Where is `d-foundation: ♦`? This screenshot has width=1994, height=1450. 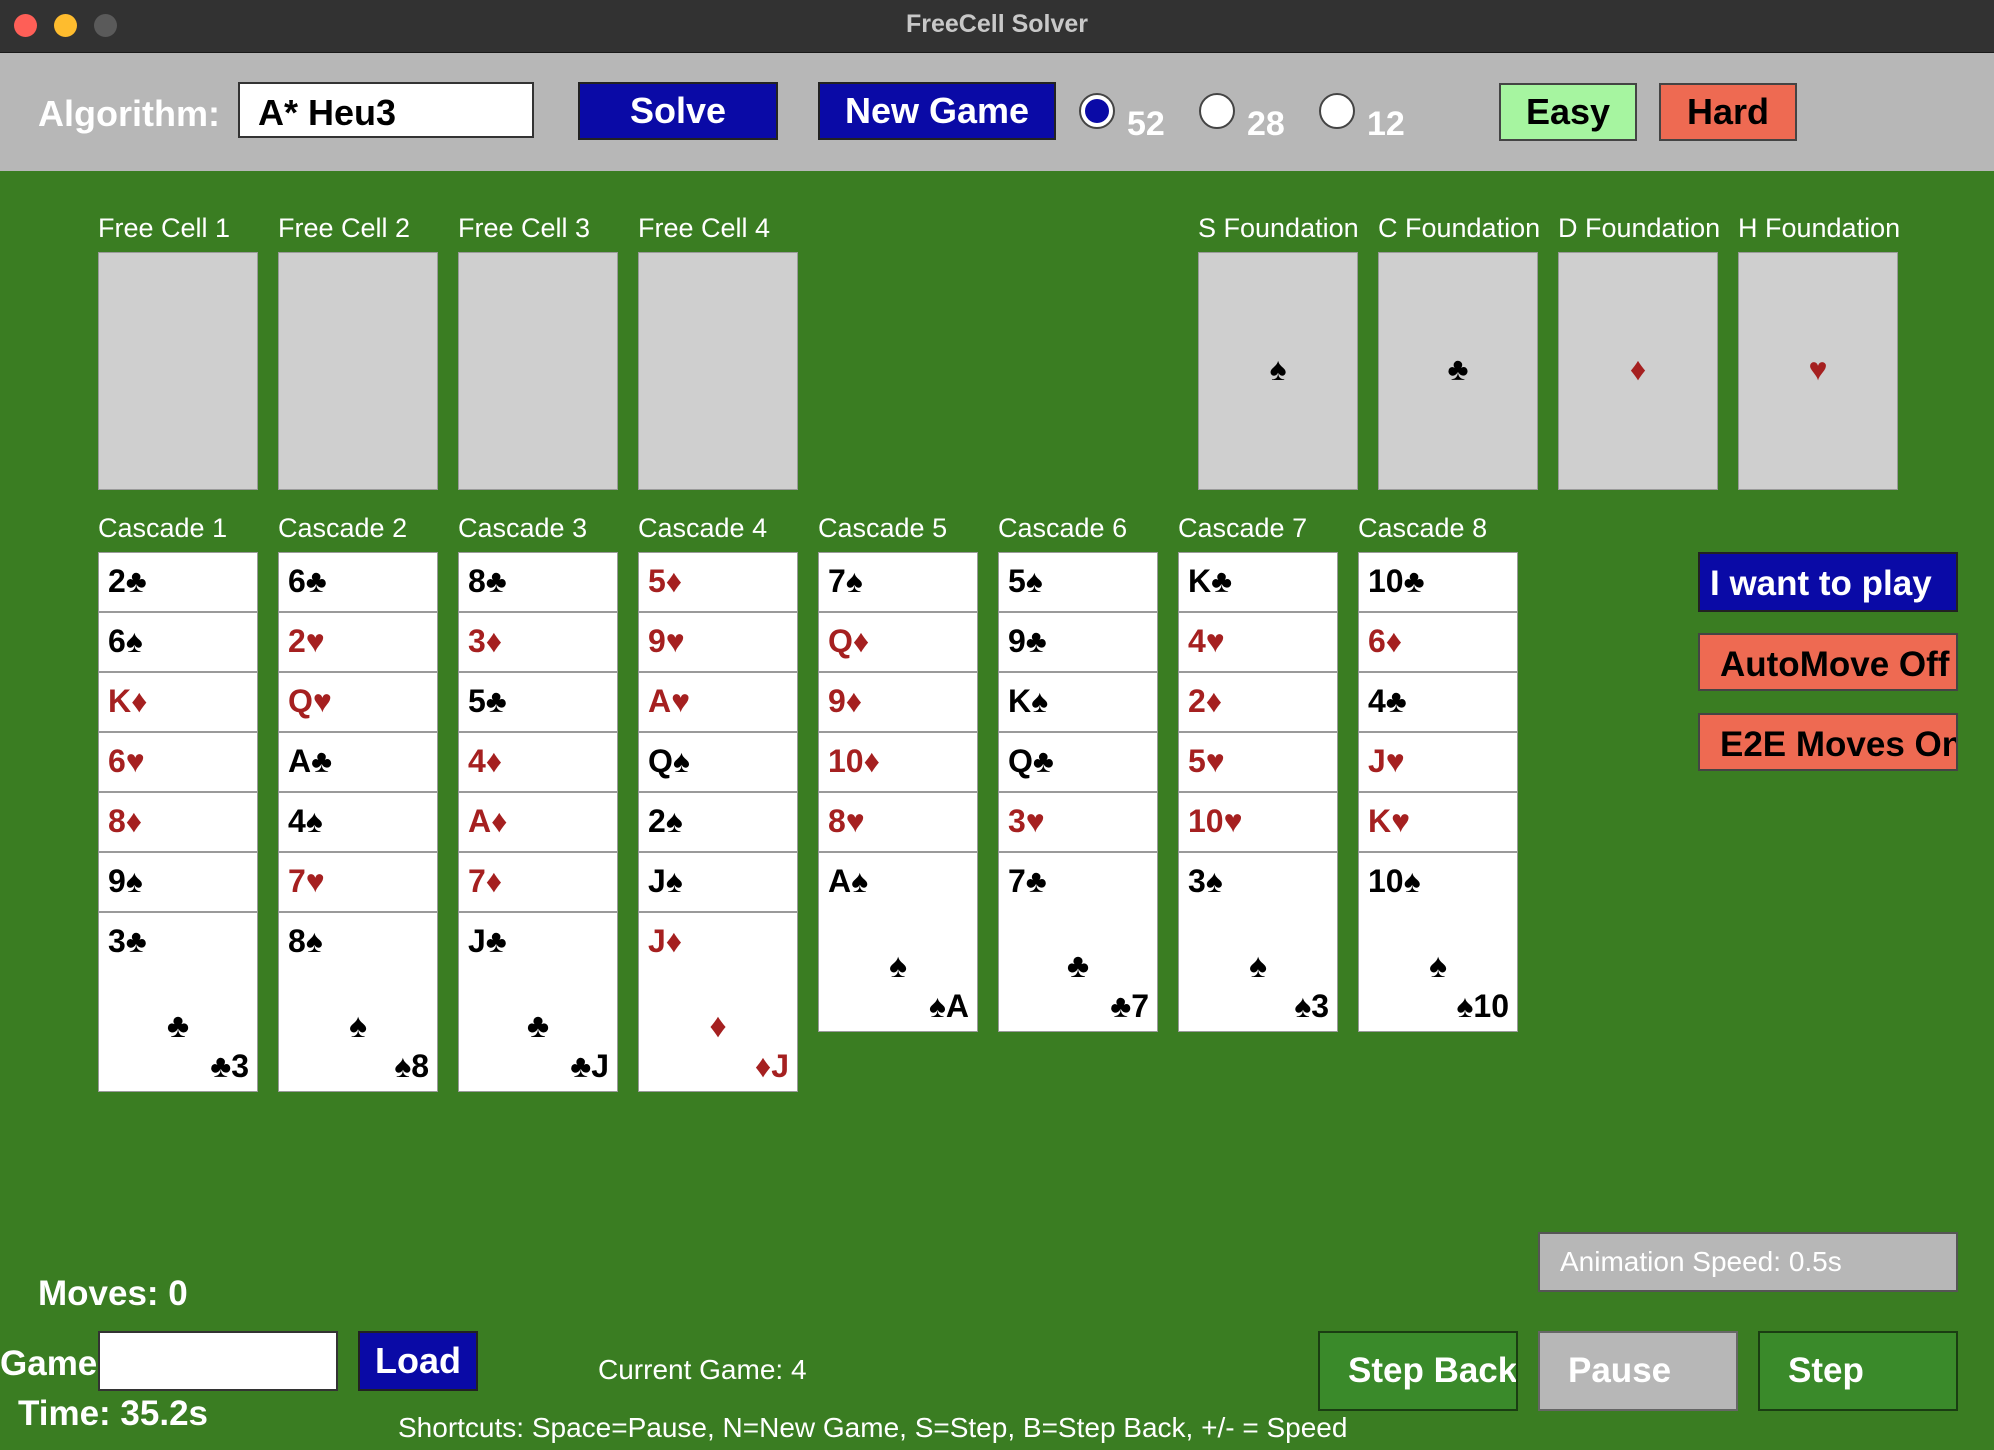 d-foundation: ♦ is located at coordinates (1638, 371).